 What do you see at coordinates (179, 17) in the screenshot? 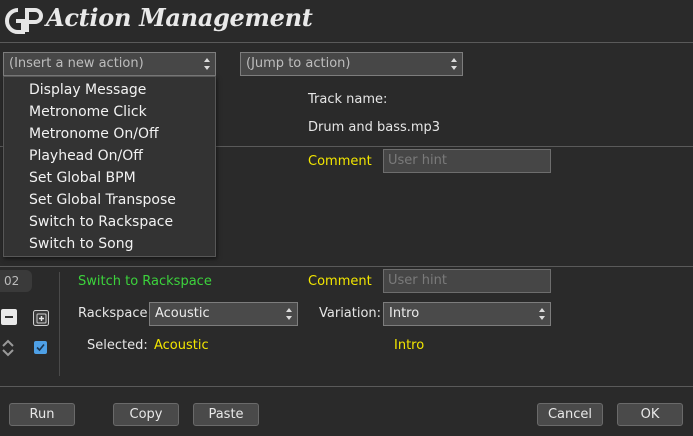
I see `window-title: Action Management` at bounding box center [179, 17].